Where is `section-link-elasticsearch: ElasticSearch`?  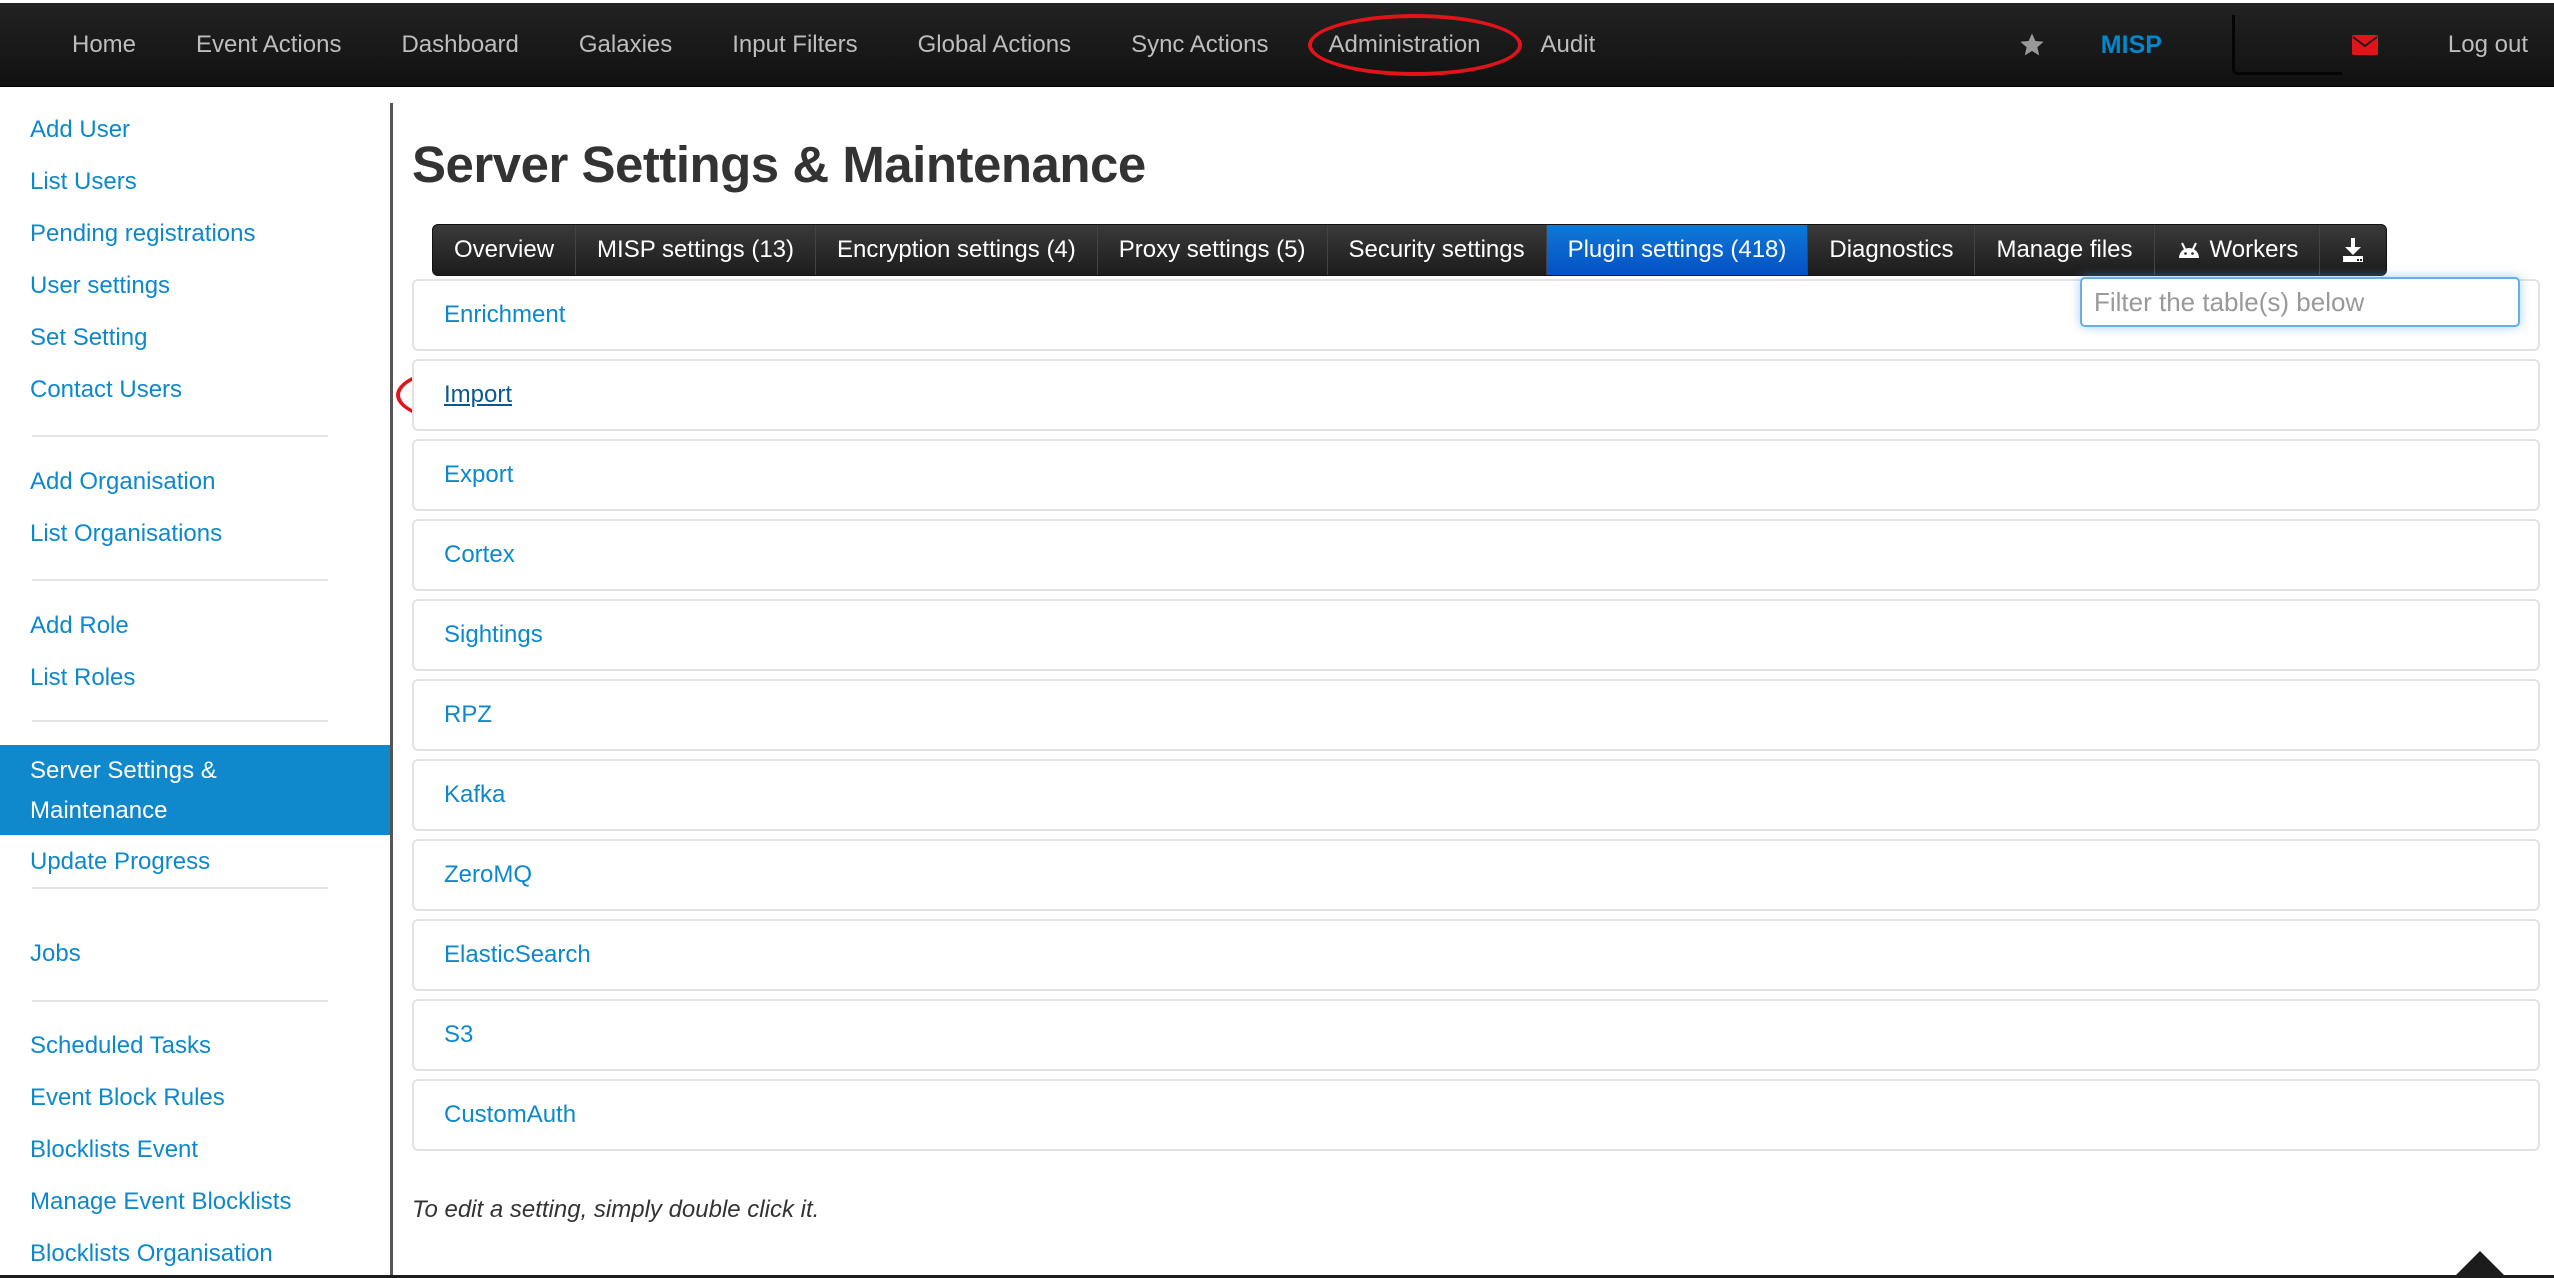 section-link-elasticsearch: ElasticSearch is located at coordinates (517, 955).